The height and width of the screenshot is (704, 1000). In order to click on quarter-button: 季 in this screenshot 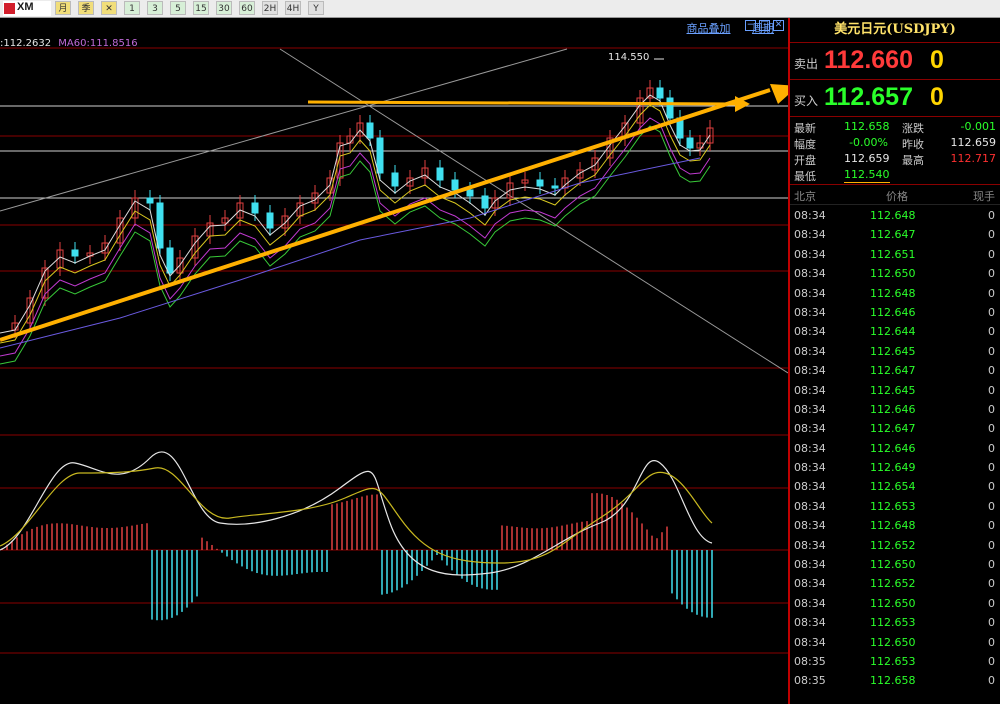, I will do `click(86, 8)`.